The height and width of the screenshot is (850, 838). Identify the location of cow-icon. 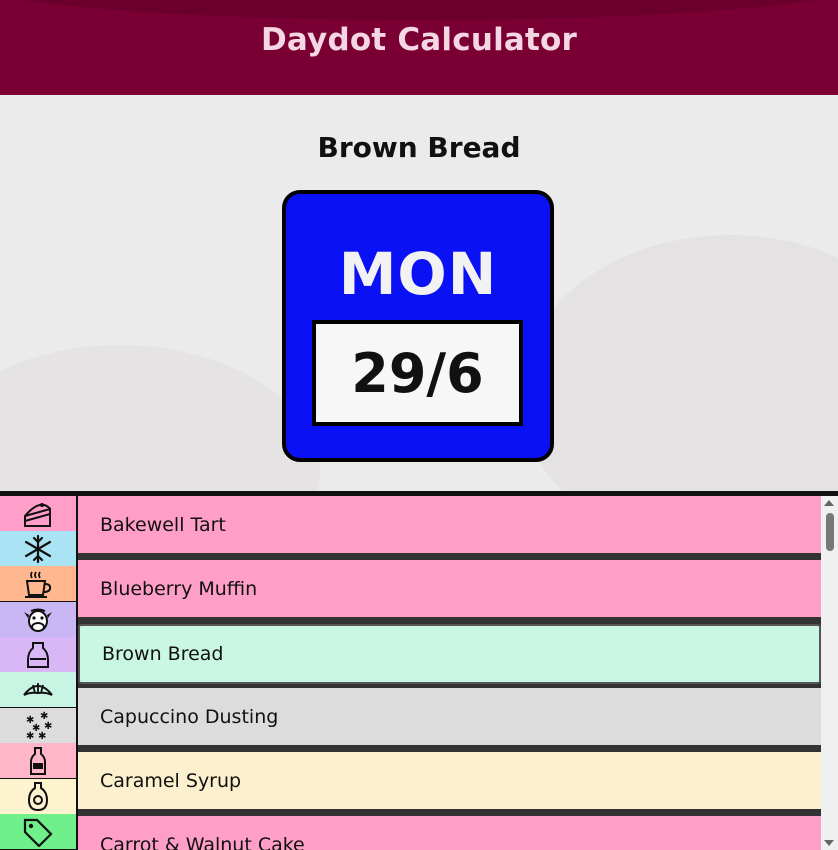
(38, 620).